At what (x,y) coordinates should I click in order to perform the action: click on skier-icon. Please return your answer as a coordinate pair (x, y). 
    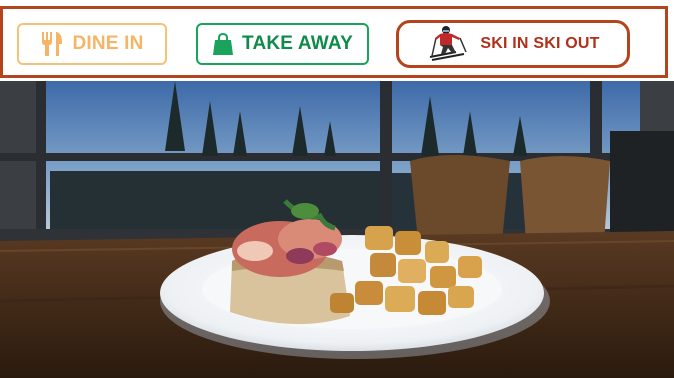
    Looking at the image, I should click on (448, 44).